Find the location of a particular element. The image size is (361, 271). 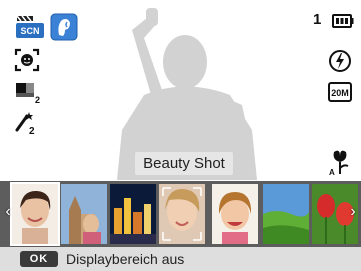

retouch-level-icon: 2 is located at coordinates (27, 123).